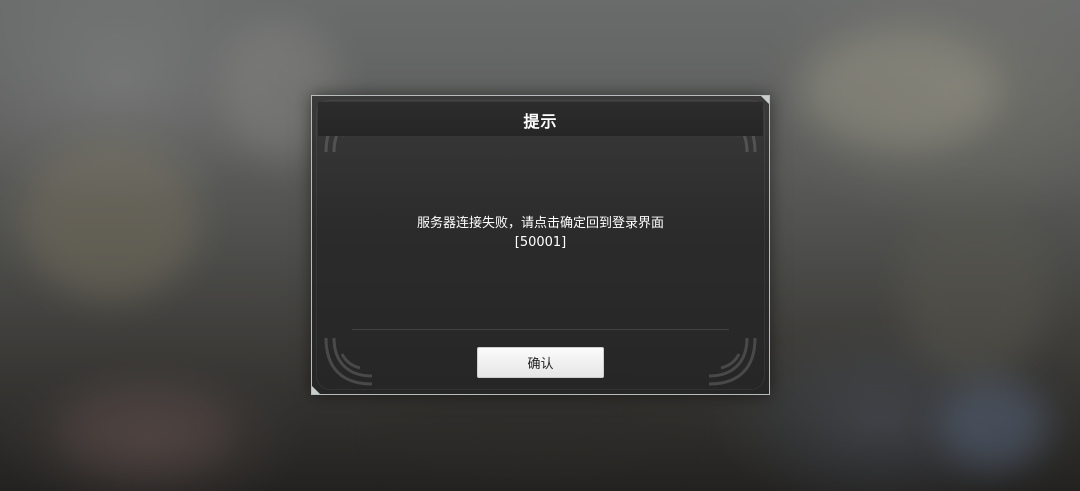 This screenshot has height=491, width=1080. I want to click on dialog-message: 服务器连接失败，请点击确定回到登录界面 [50001], so click(540, 233).